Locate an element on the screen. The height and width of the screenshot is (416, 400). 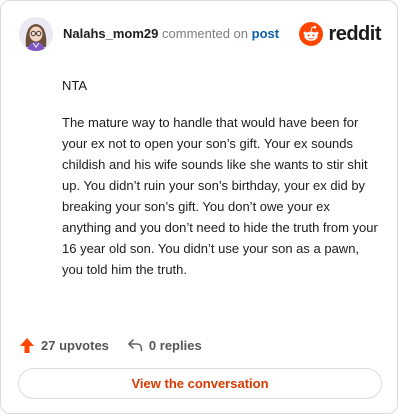
comment-actions: 27 upvotes 0 replies is located at coordinates (119, 345).